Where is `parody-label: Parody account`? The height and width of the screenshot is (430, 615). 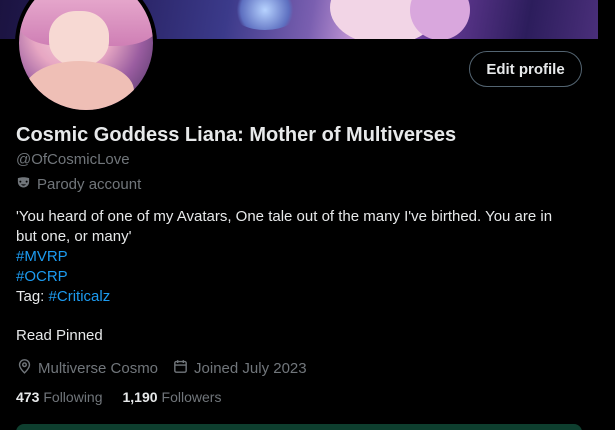 parody-label: Parody account is located at coordinates (89, 184).